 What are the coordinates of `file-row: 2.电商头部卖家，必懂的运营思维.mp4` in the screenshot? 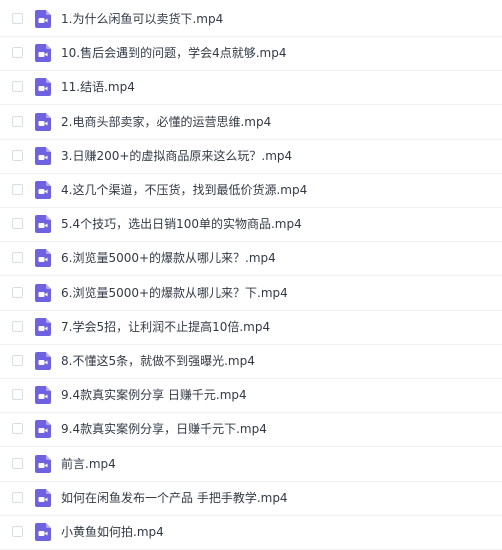 It's located at (251, 123).